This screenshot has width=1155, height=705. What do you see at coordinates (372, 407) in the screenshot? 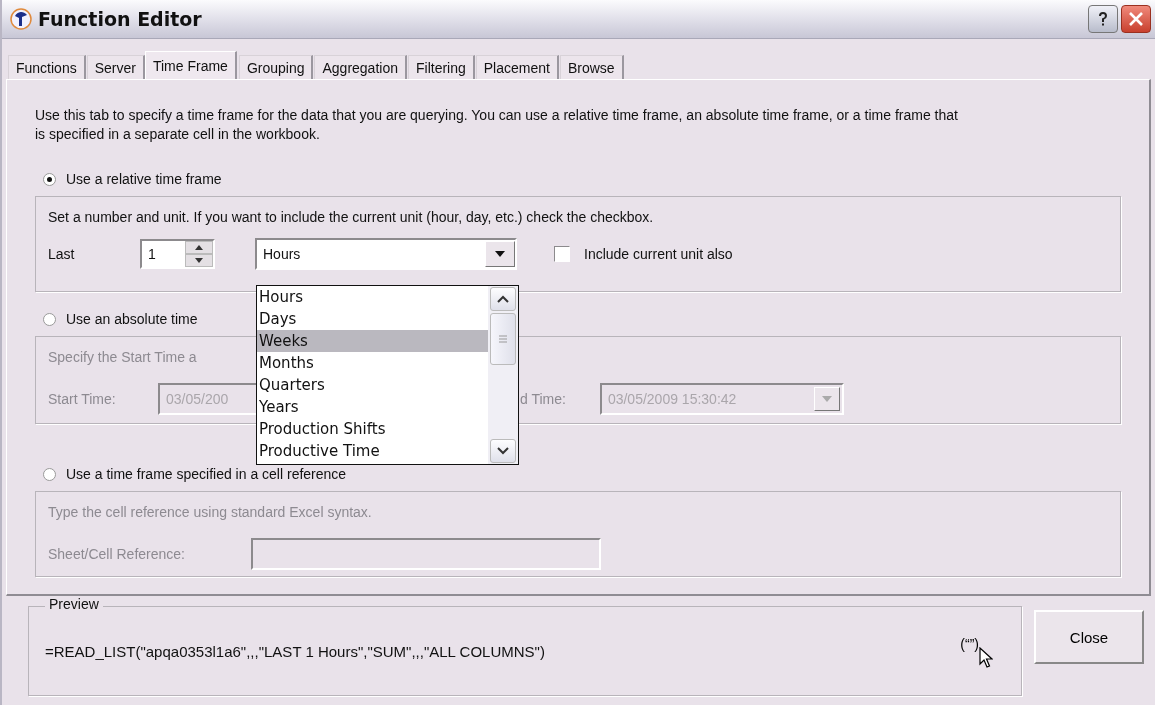
I see `list-item: Years` at bounding box center [372, 407].